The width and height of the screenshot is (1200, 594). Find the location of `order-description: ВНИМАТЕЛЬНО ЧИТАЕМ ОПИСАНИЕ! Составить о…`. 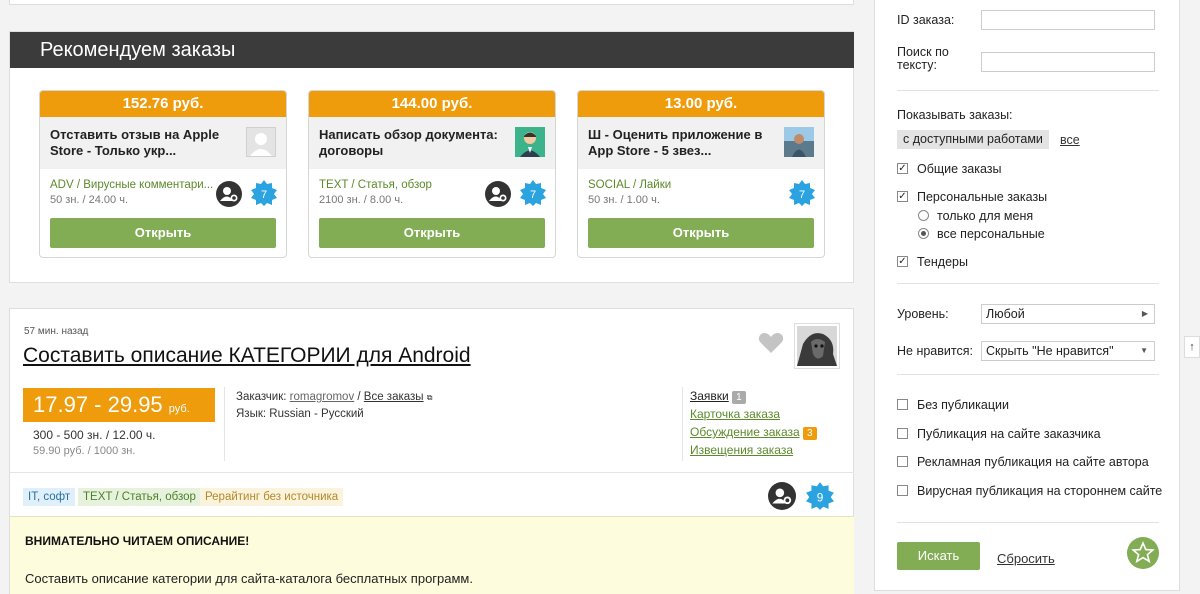

order-description: ВНИМАТЕЛЬНО ЧИТАЕМ ОПИСАНИЕ! Составить о… is located at coordinates (432, 555).